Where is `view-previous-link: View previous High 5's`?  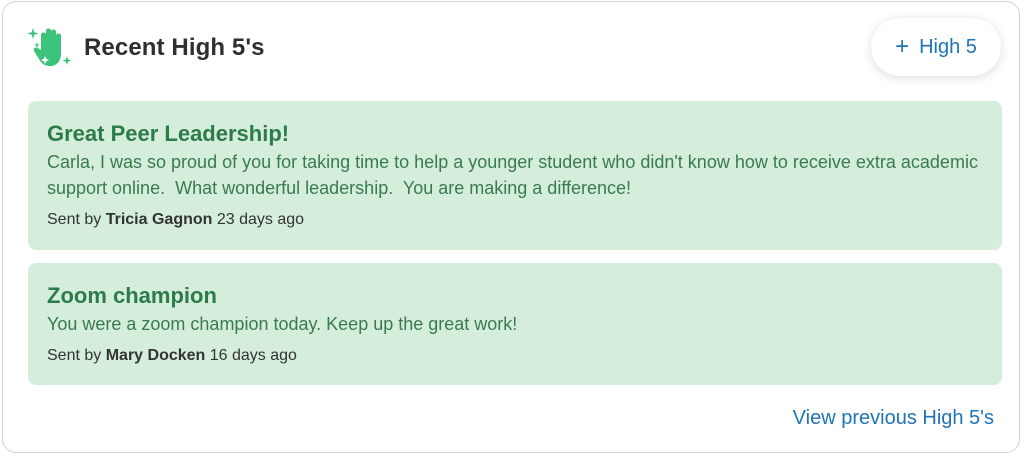
view-previous-link: View previous High 5's is located at coordinates (893, 418).